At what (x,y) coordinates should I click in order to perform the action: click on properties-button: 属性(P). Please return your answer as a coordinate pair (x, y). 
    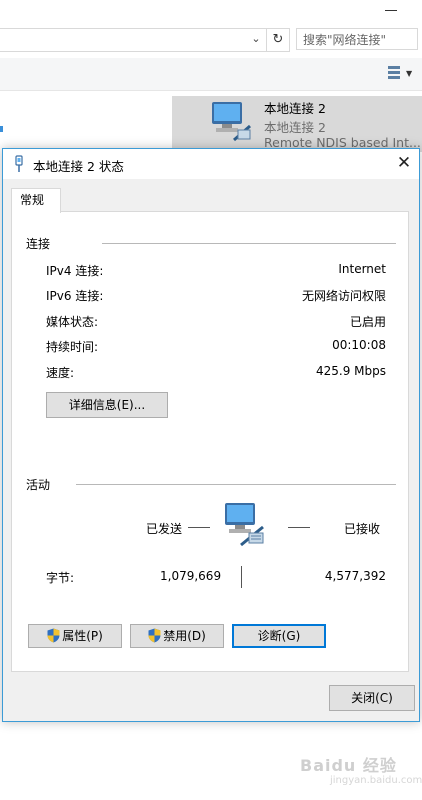
    Looking at the image, I should click on (75, 636).